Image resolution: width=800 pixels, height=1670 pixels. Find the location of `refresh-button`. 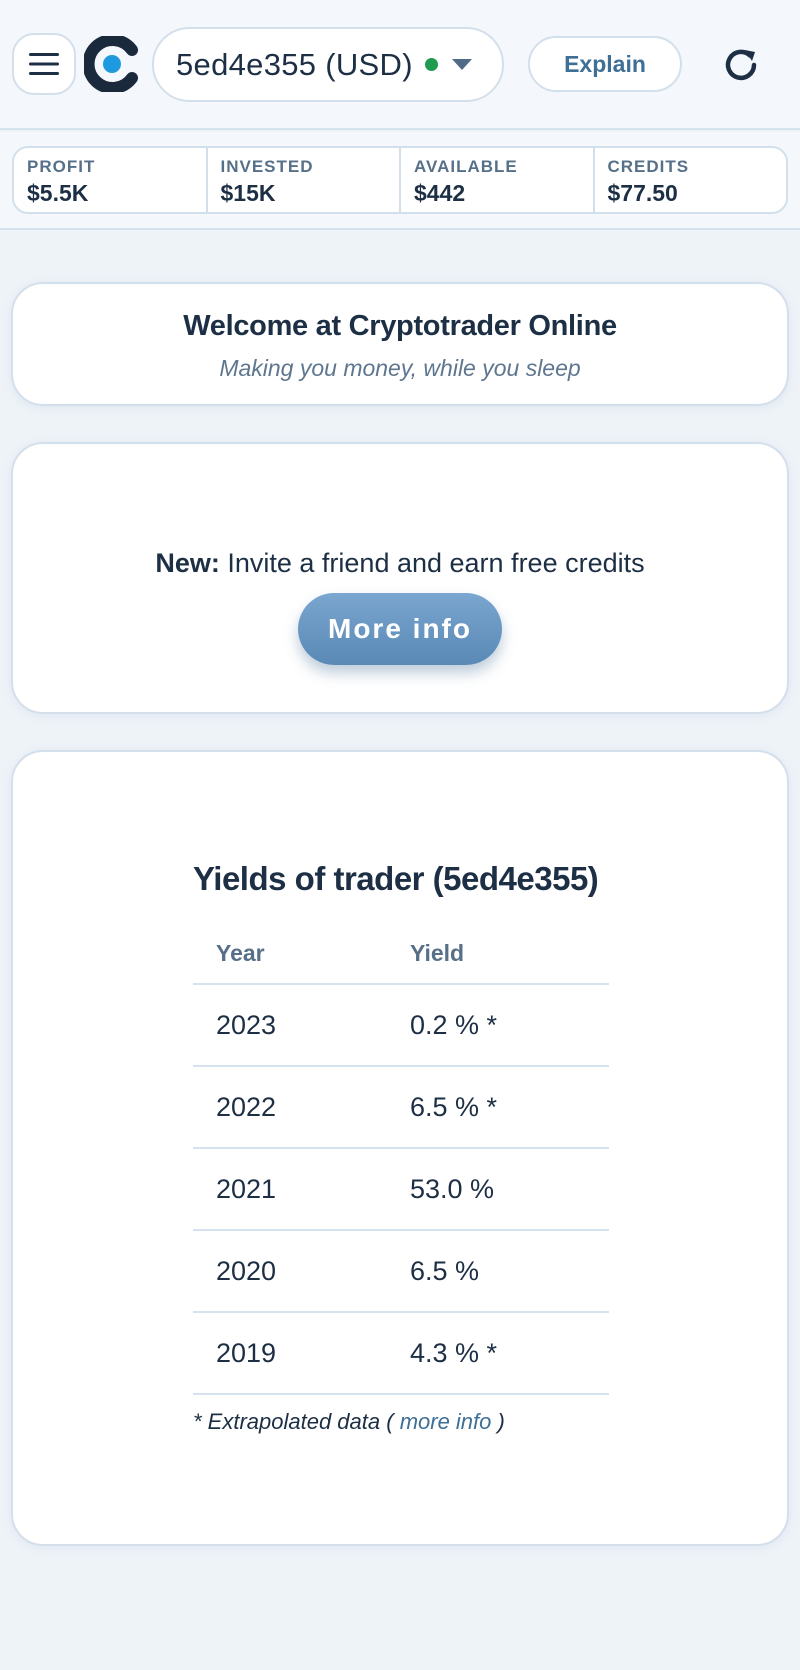

refresh-button is located at coordinates (741, 65).